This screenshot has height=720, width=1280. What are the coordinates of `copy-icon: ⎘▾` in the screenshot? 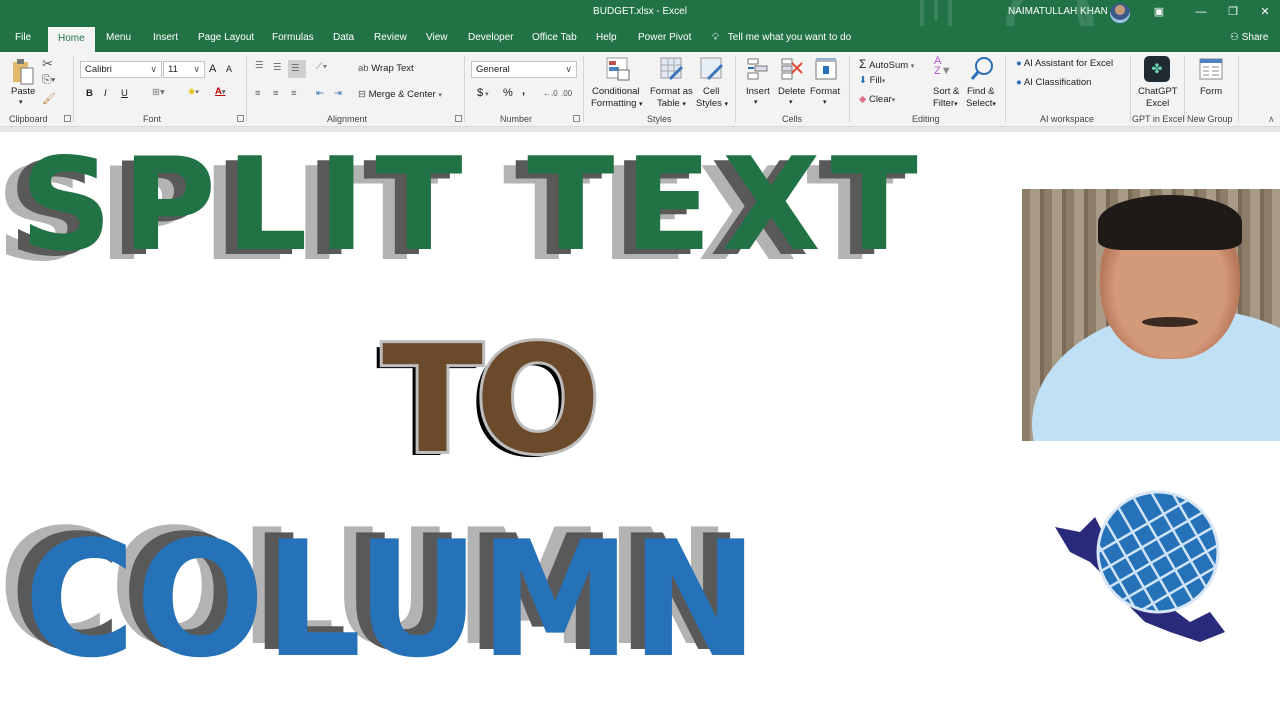 It's located at (48, 80).